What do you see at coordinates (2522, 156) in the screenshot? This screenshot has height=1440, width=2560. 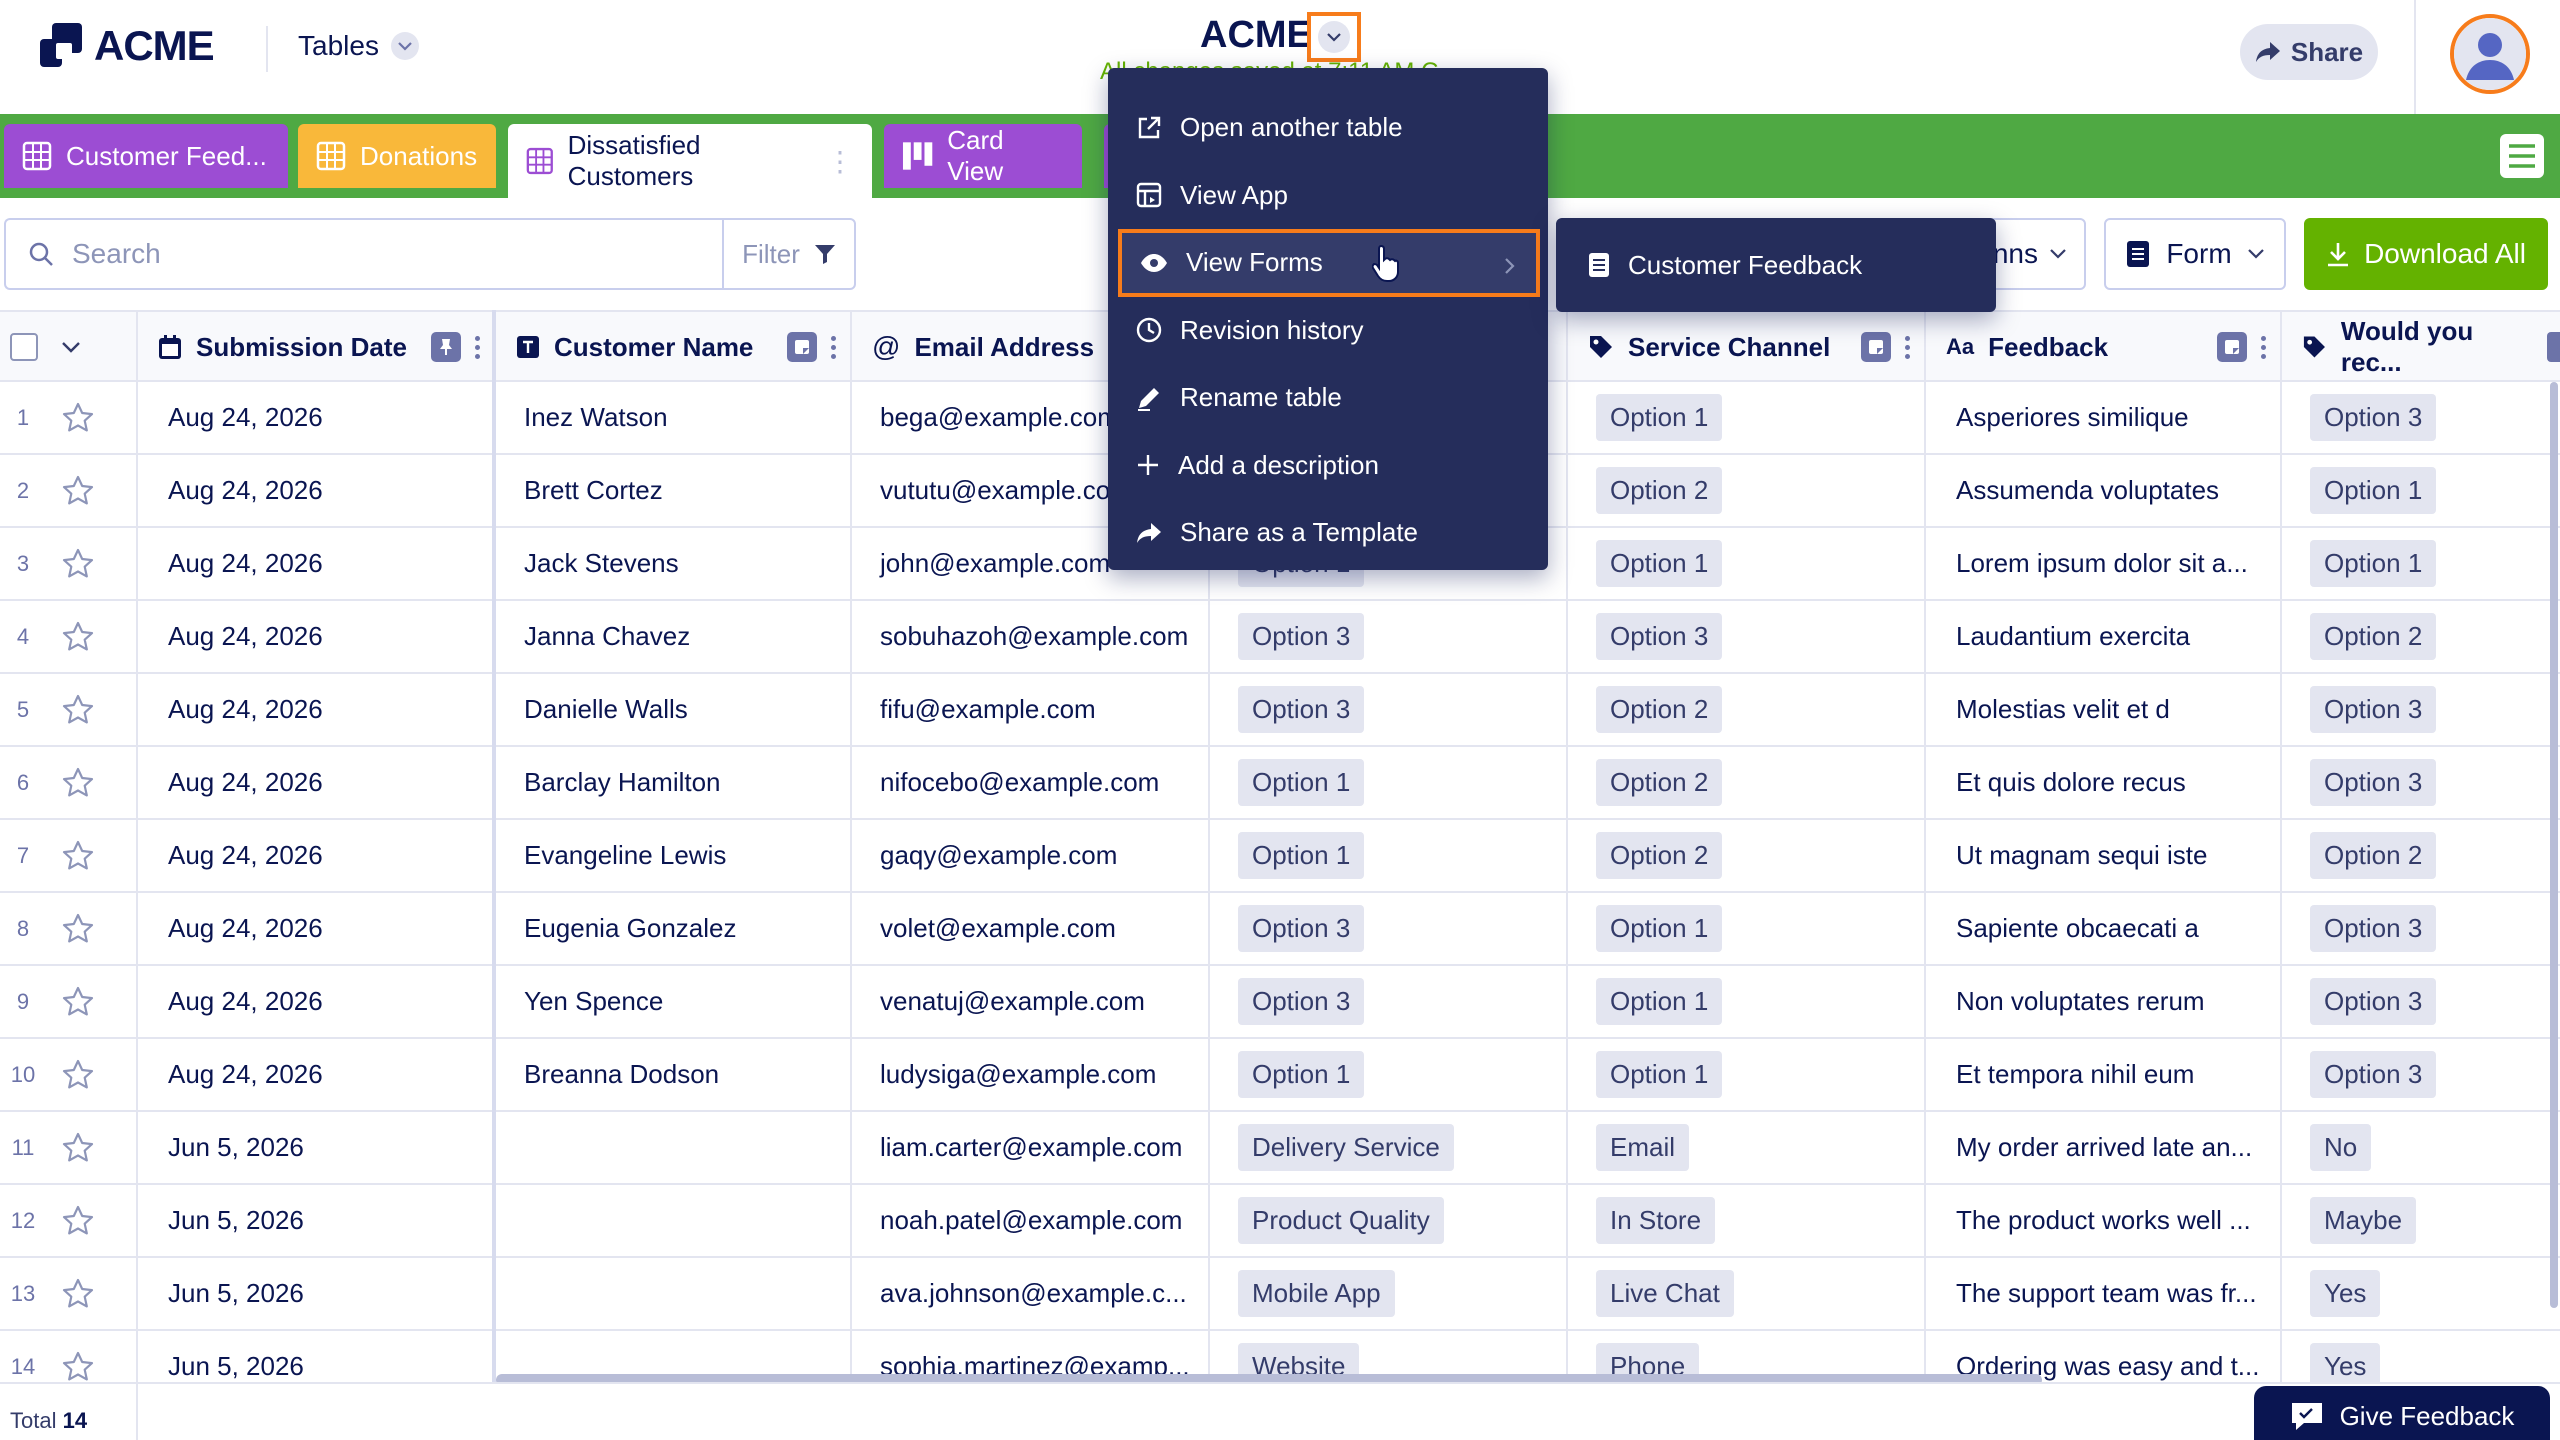 I see `menu-toggle-button` at bounding box center [2522, 156].